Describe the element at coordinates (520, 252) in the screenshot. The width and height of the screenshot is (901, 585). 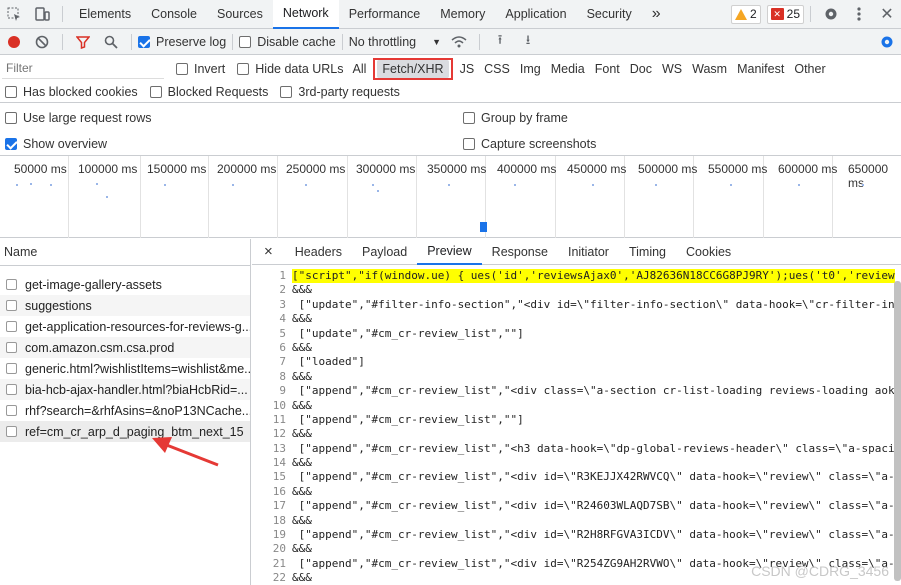
I see `tab-response: Response` at that location.